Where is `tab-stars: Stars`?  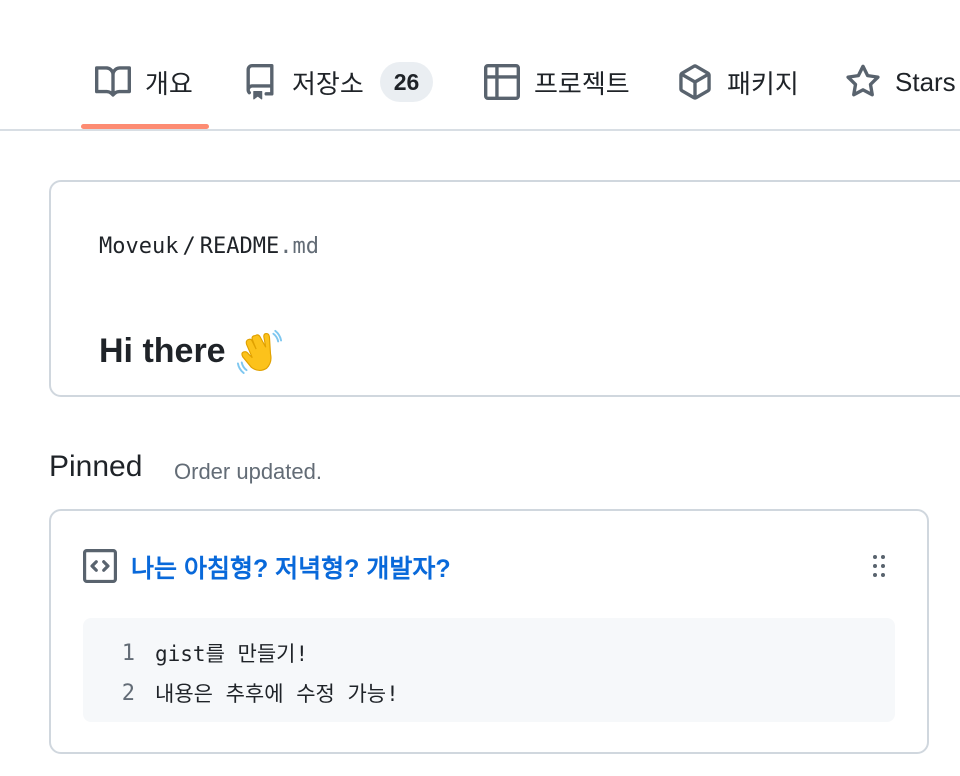
tab-stars: Stars is located at coordinates (900, 82).